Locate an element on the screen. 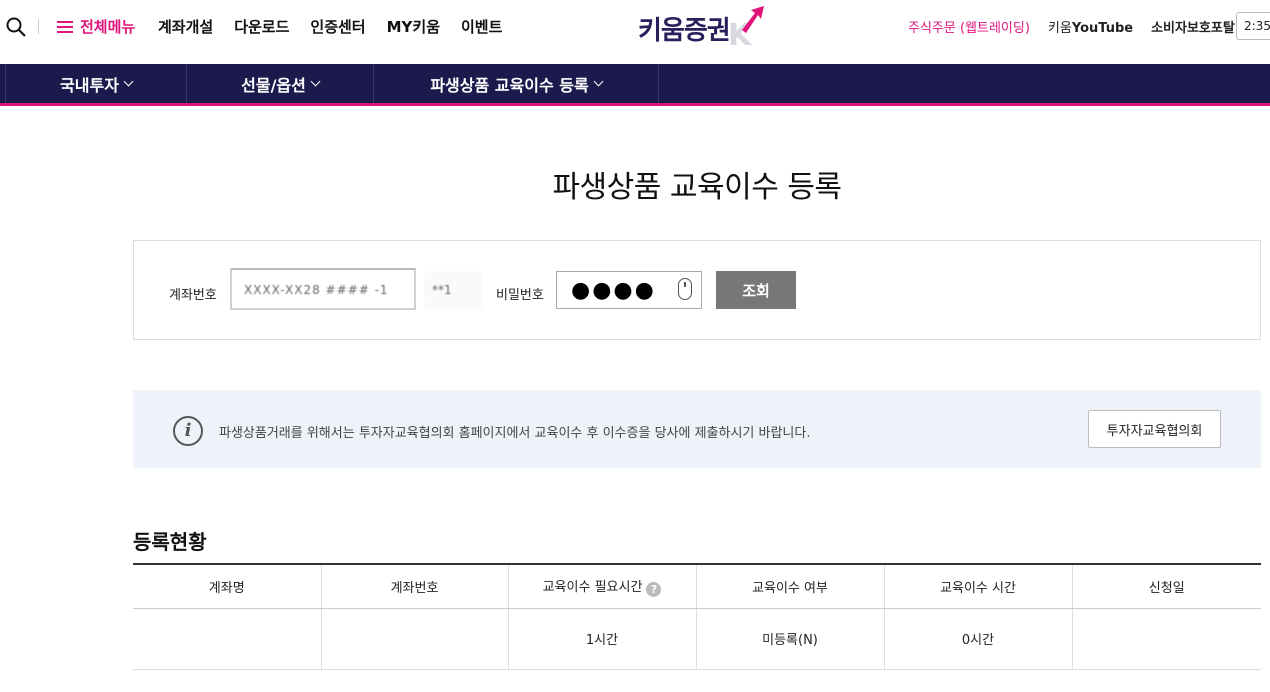 Image resolution: width=1270 pixels, height=692 pixels. header-divider is located at coordinates (38, 26).